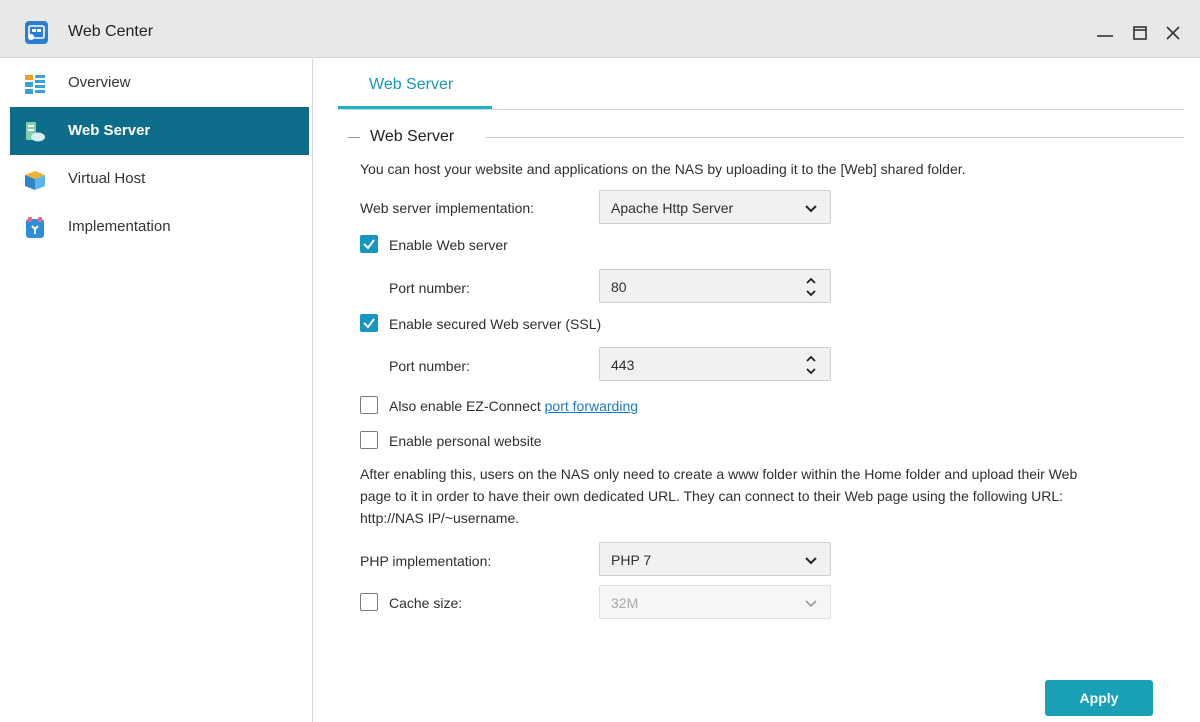  I want to click on tab-label: Web Server, so click(411, 84).